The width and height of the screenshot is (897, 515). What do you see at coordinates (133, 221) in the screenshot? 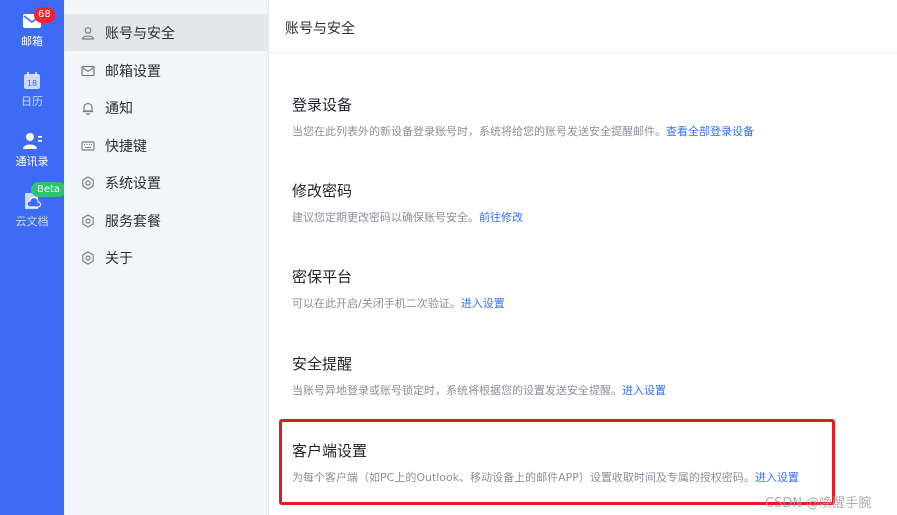
I see `sidebar-item-label: 服务套餐` at bounding box center [133, 221].